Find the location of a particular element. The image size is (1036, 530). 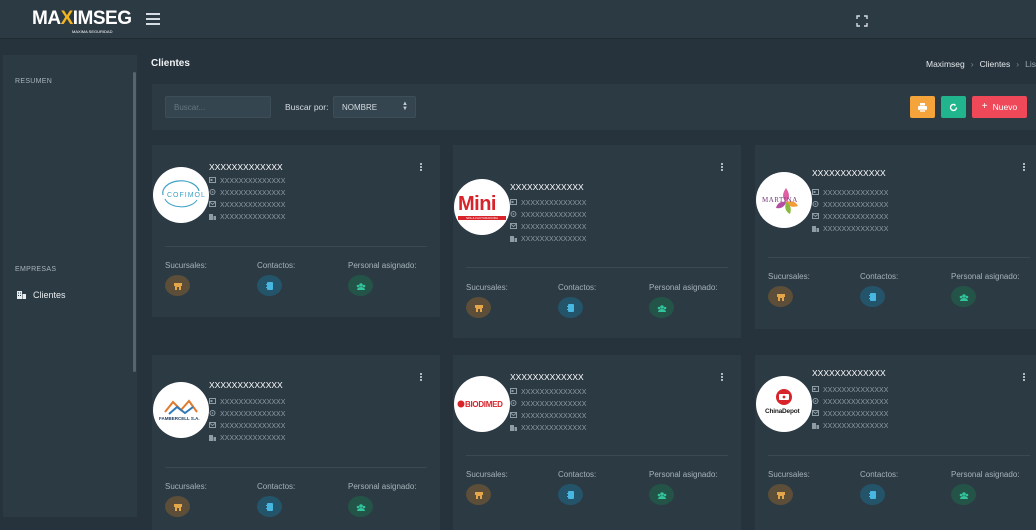

fullscreen-icon is located at coordinates (862, 20).